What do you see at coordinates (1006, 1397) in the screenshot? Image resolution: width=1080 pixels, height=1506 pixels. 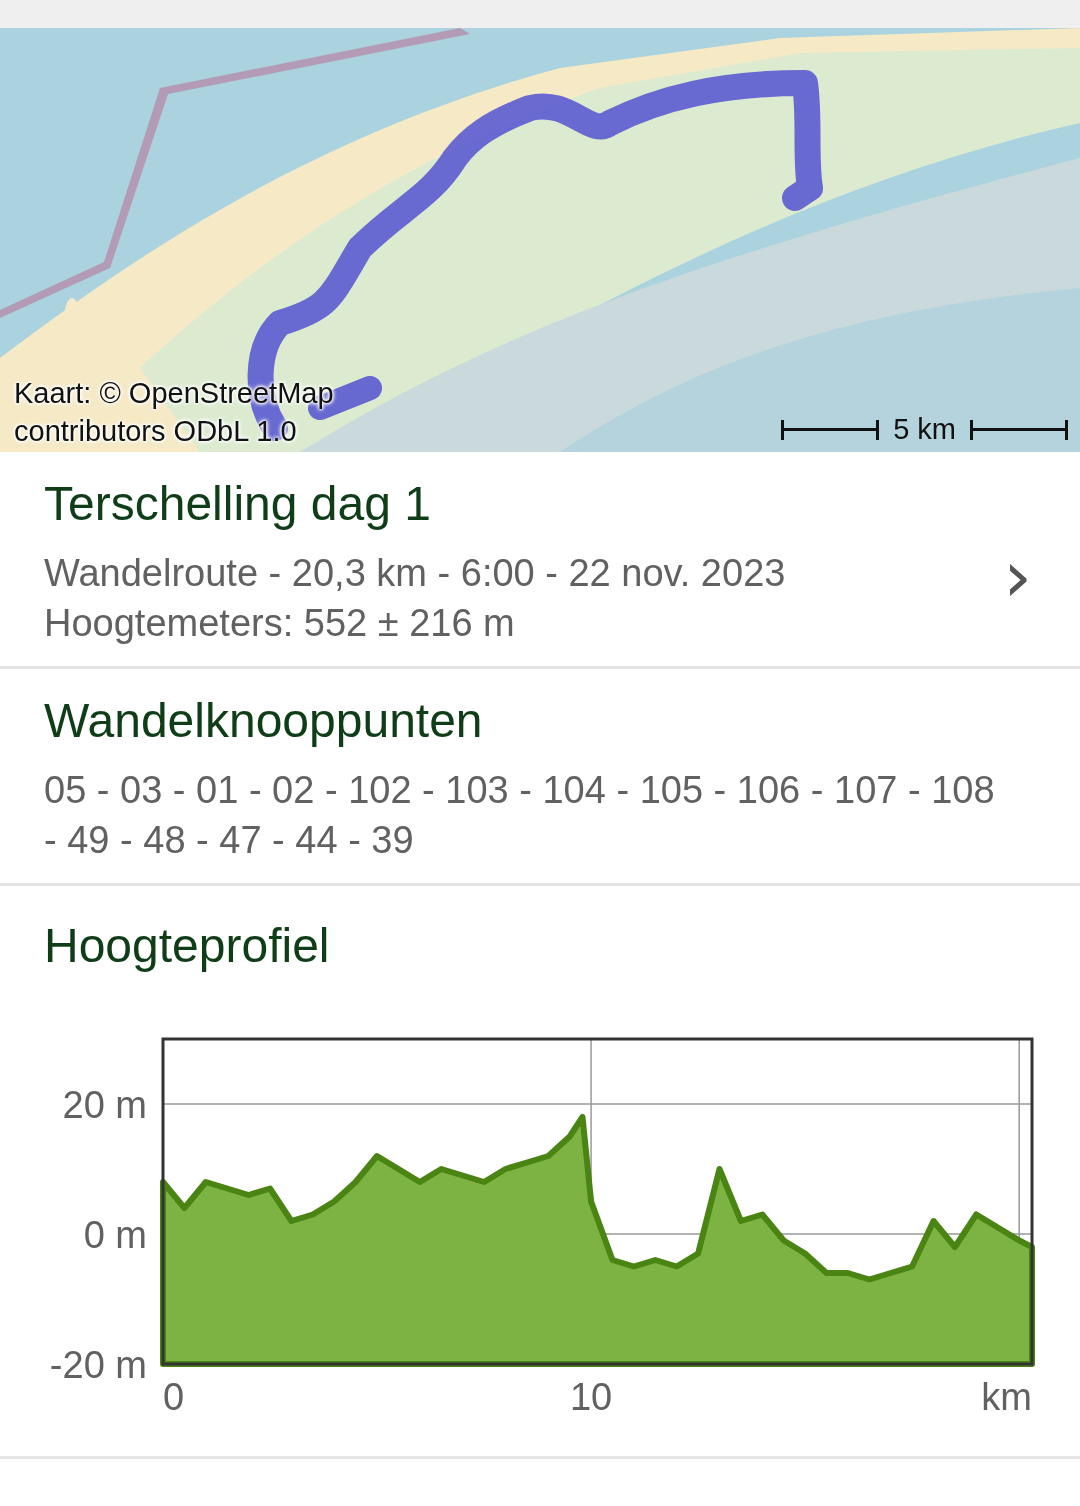 I see `x-tick-label: km` at bounding box center [1006, 1397].